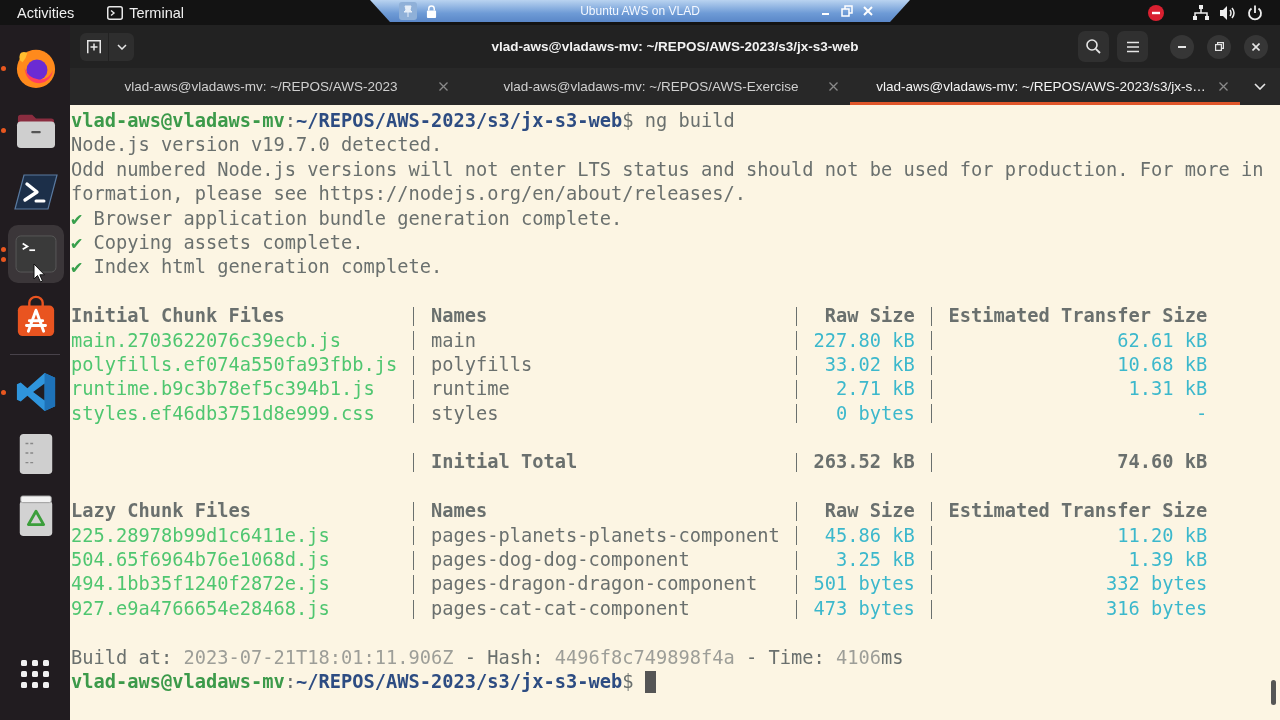  I want to click on chunk-name: runtime, so click(470, 389).